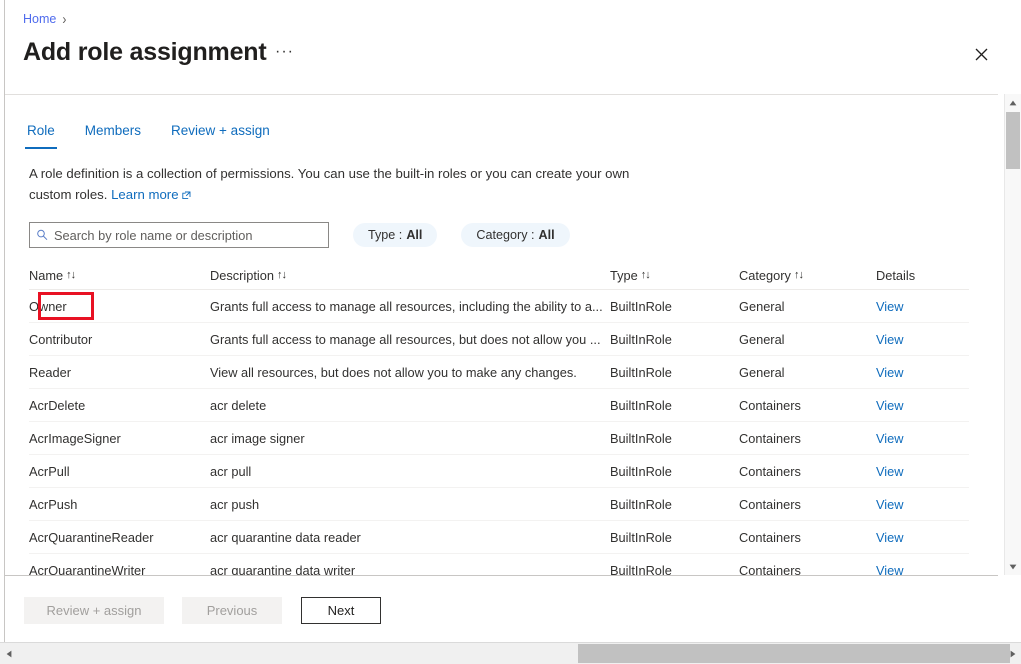 The height and width of the screenshot is (664, 1021). What do you see at coordinates (232, 610) in the screenshot?
I see `previous-button: Previous` at bounding box center [232, 610].